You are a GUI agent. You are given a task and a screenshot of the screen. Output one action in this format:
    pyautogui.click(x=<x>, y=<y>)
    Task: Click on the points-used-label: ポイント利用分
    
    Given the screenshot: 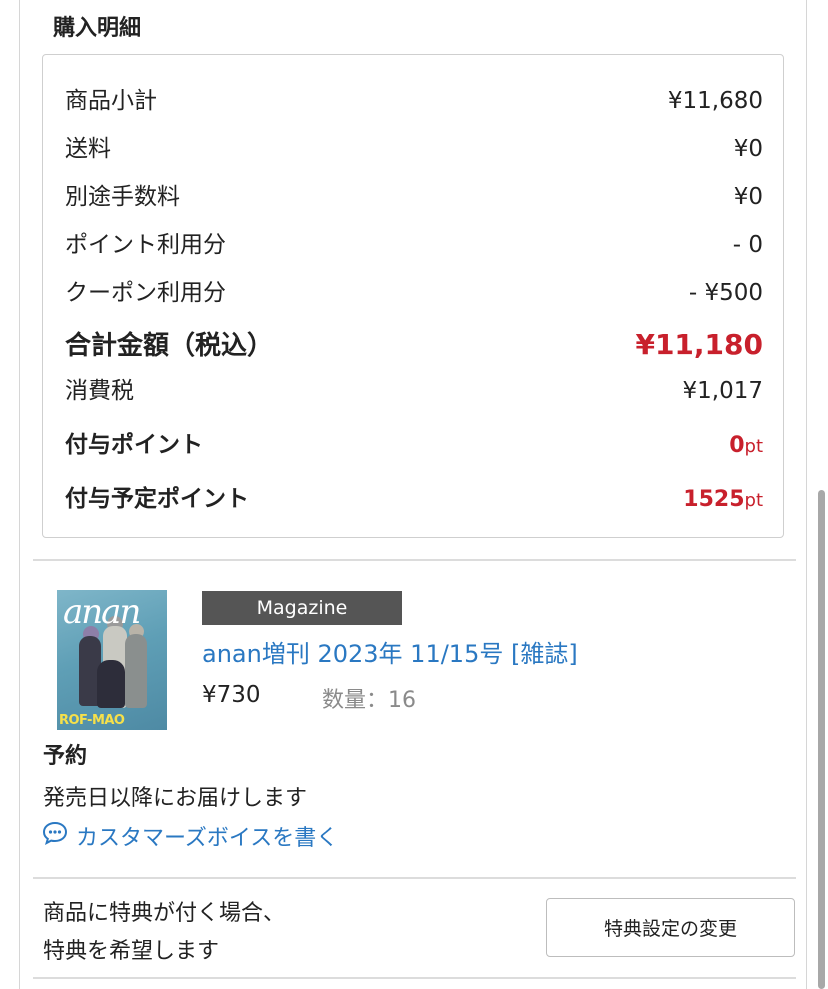 What is the action you would take?
    pyautogui.click(x=145, y=245)
    